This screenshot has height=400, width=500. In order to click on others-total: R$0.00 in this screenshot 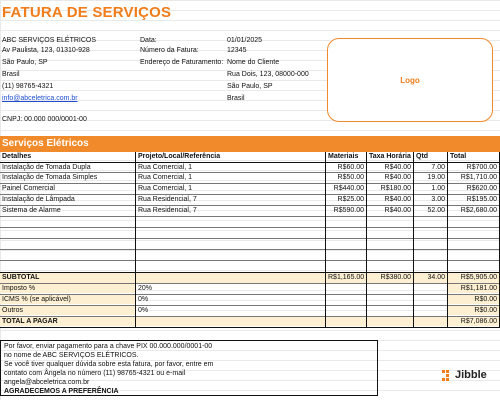, I will do `click(485, 310)`.